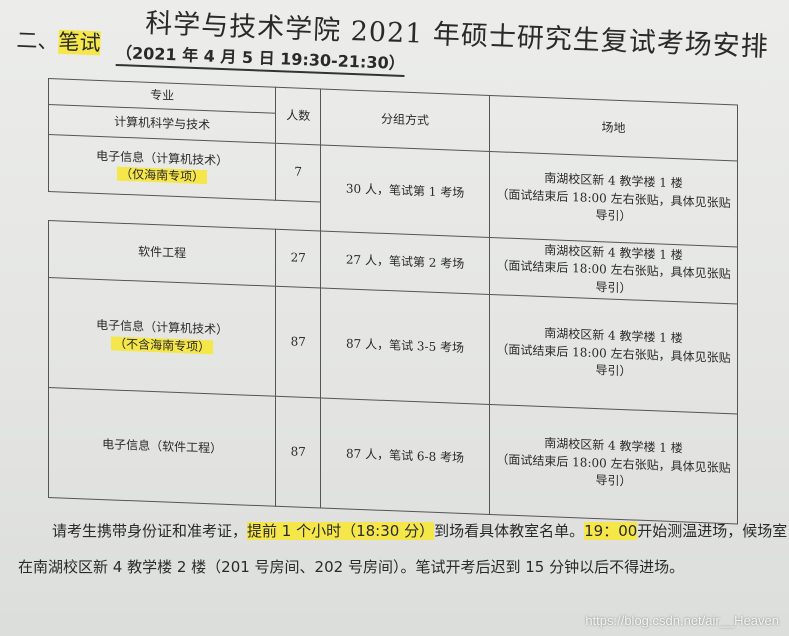 This screenshot has height=636, width=789. Describe the element at coordinates (298, 173) in the screenshot. I see `count-cell: 7` at that location.